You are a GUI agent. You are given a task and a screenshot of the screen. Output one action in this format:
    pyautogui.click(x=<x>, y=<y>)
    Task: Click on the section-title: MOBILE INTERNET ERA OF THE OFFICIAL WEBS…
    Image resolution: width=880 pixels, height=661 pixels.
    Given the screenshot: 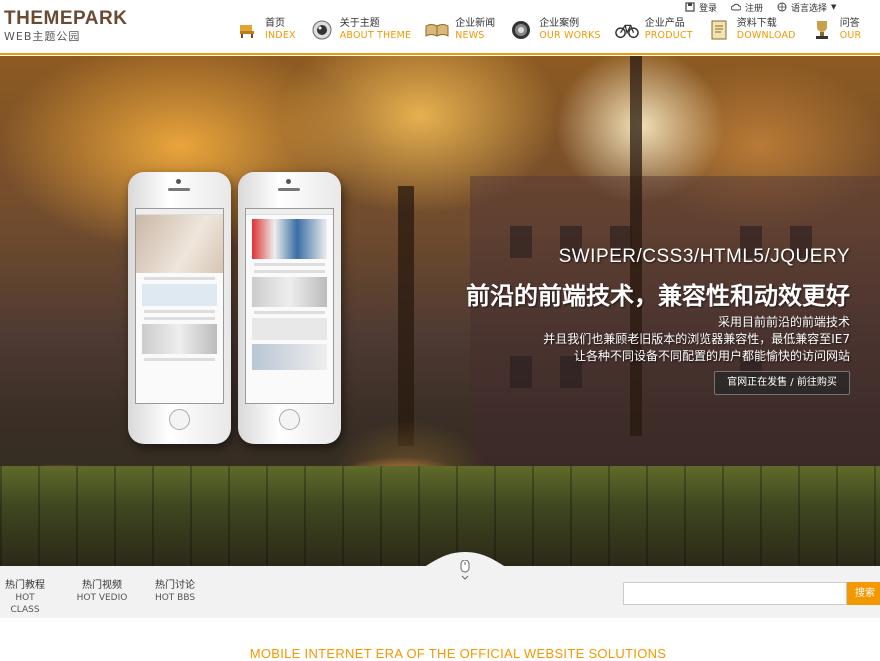 What is the action you would take?
    pyautogui.click(x=458, y=653)
    